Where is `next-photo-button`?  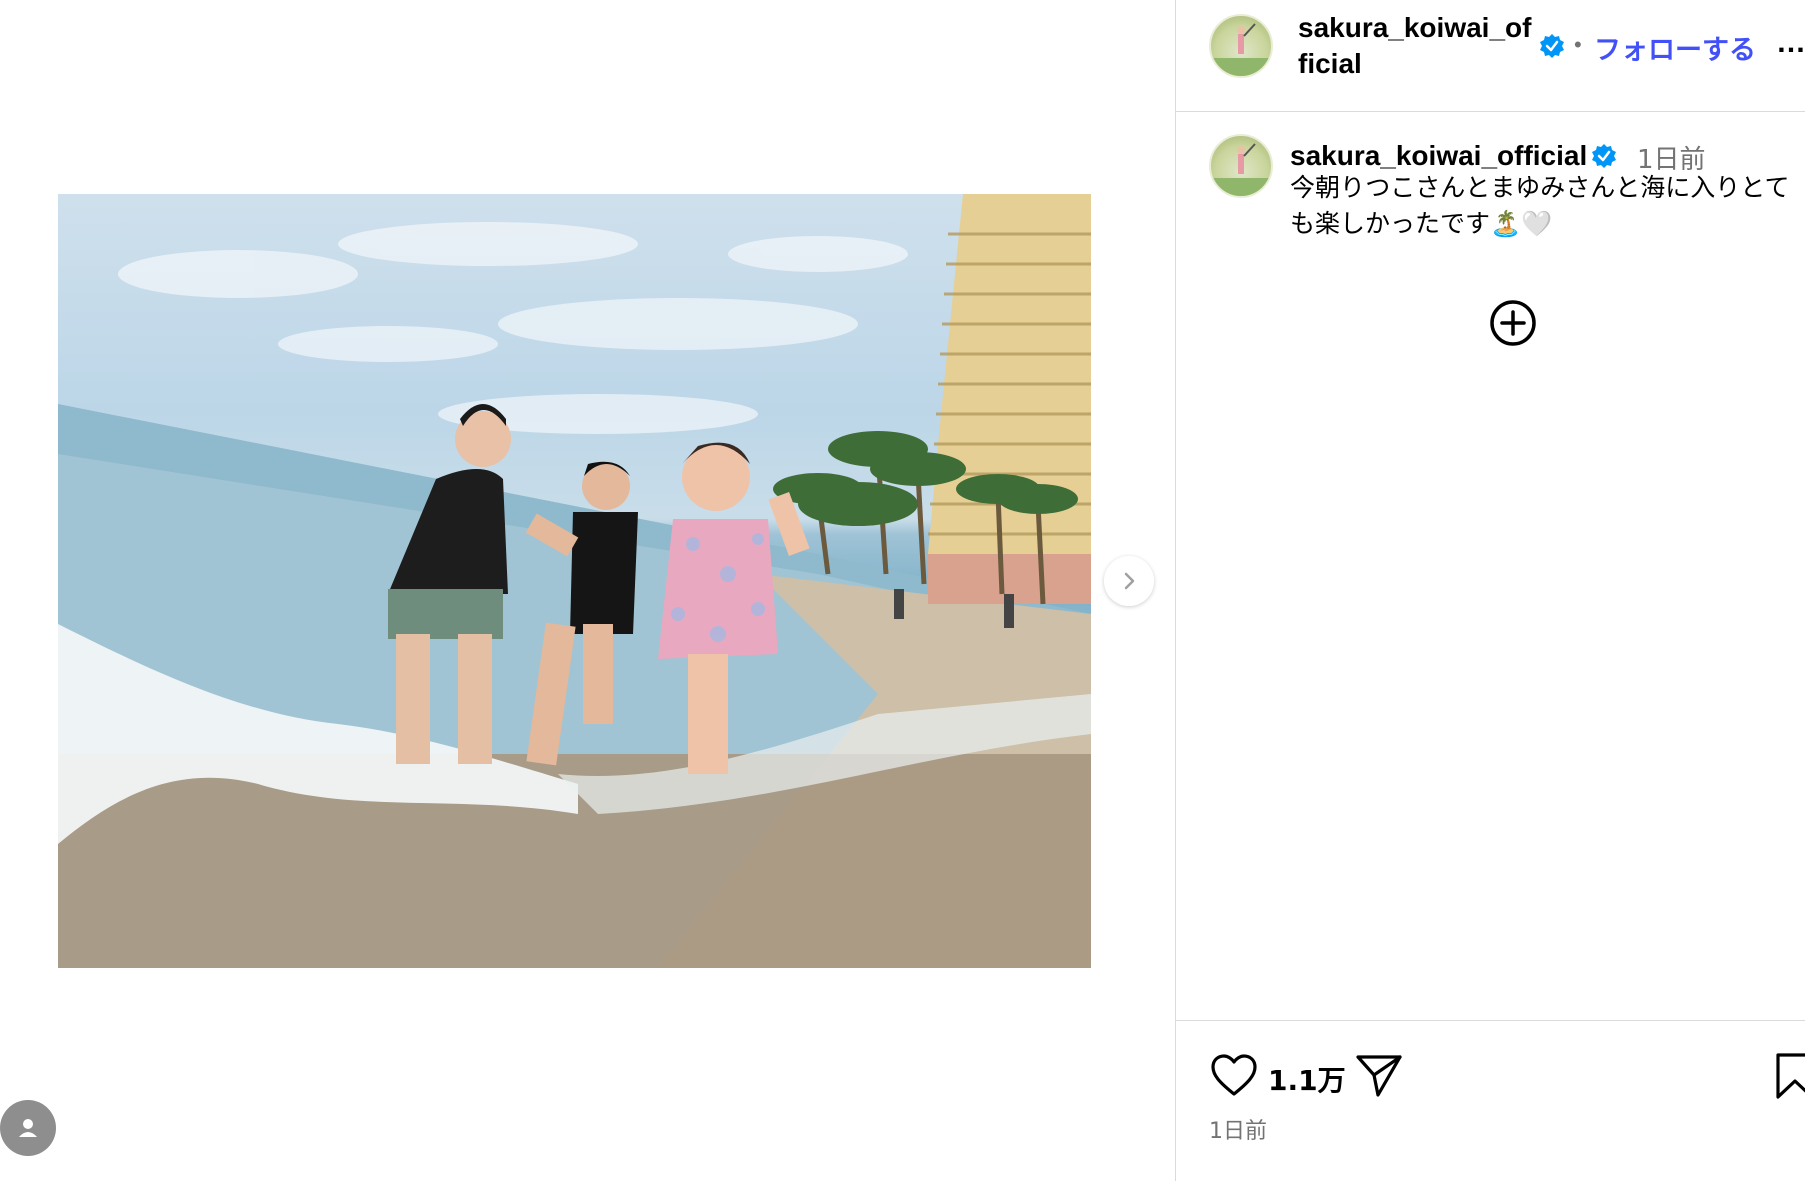
next-photo-button is located at coordinates (1129, 581).